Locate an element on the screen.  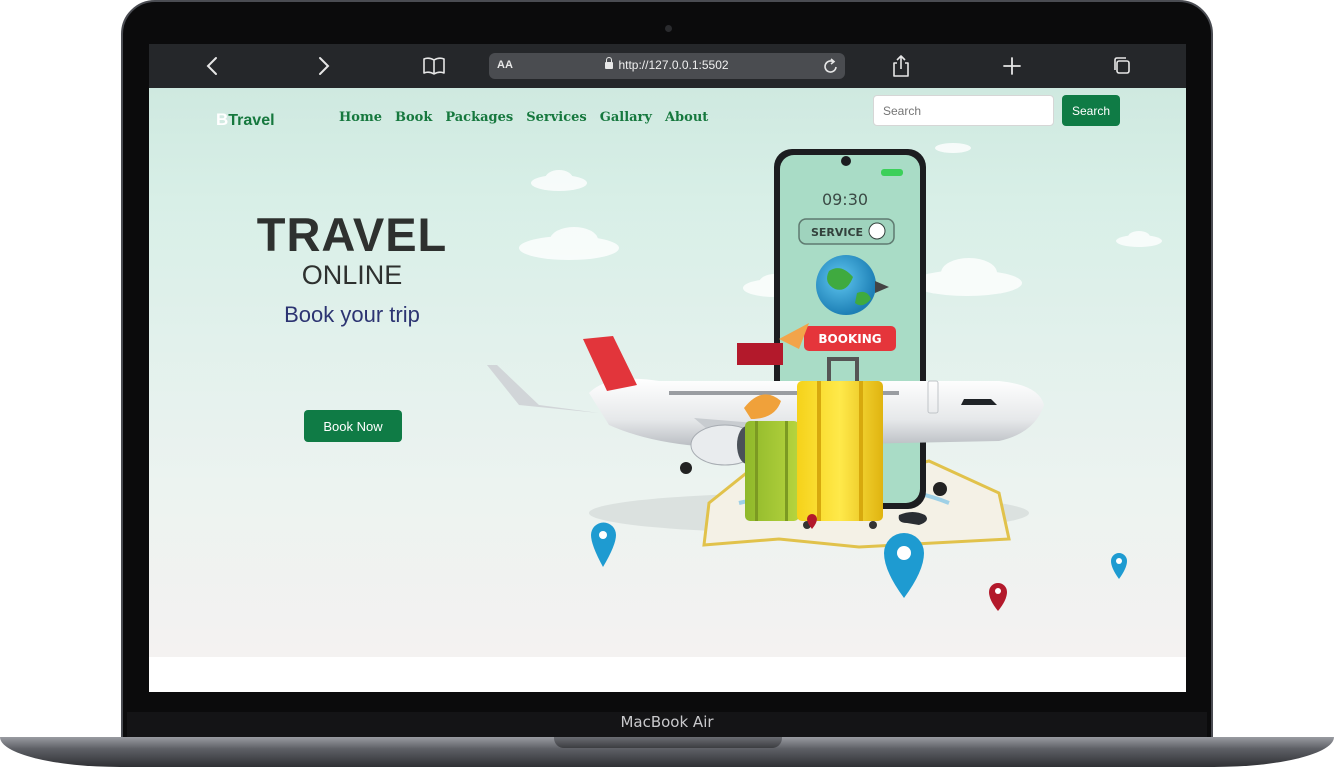
brand-name: Travel is located at coordinates (251, 120).